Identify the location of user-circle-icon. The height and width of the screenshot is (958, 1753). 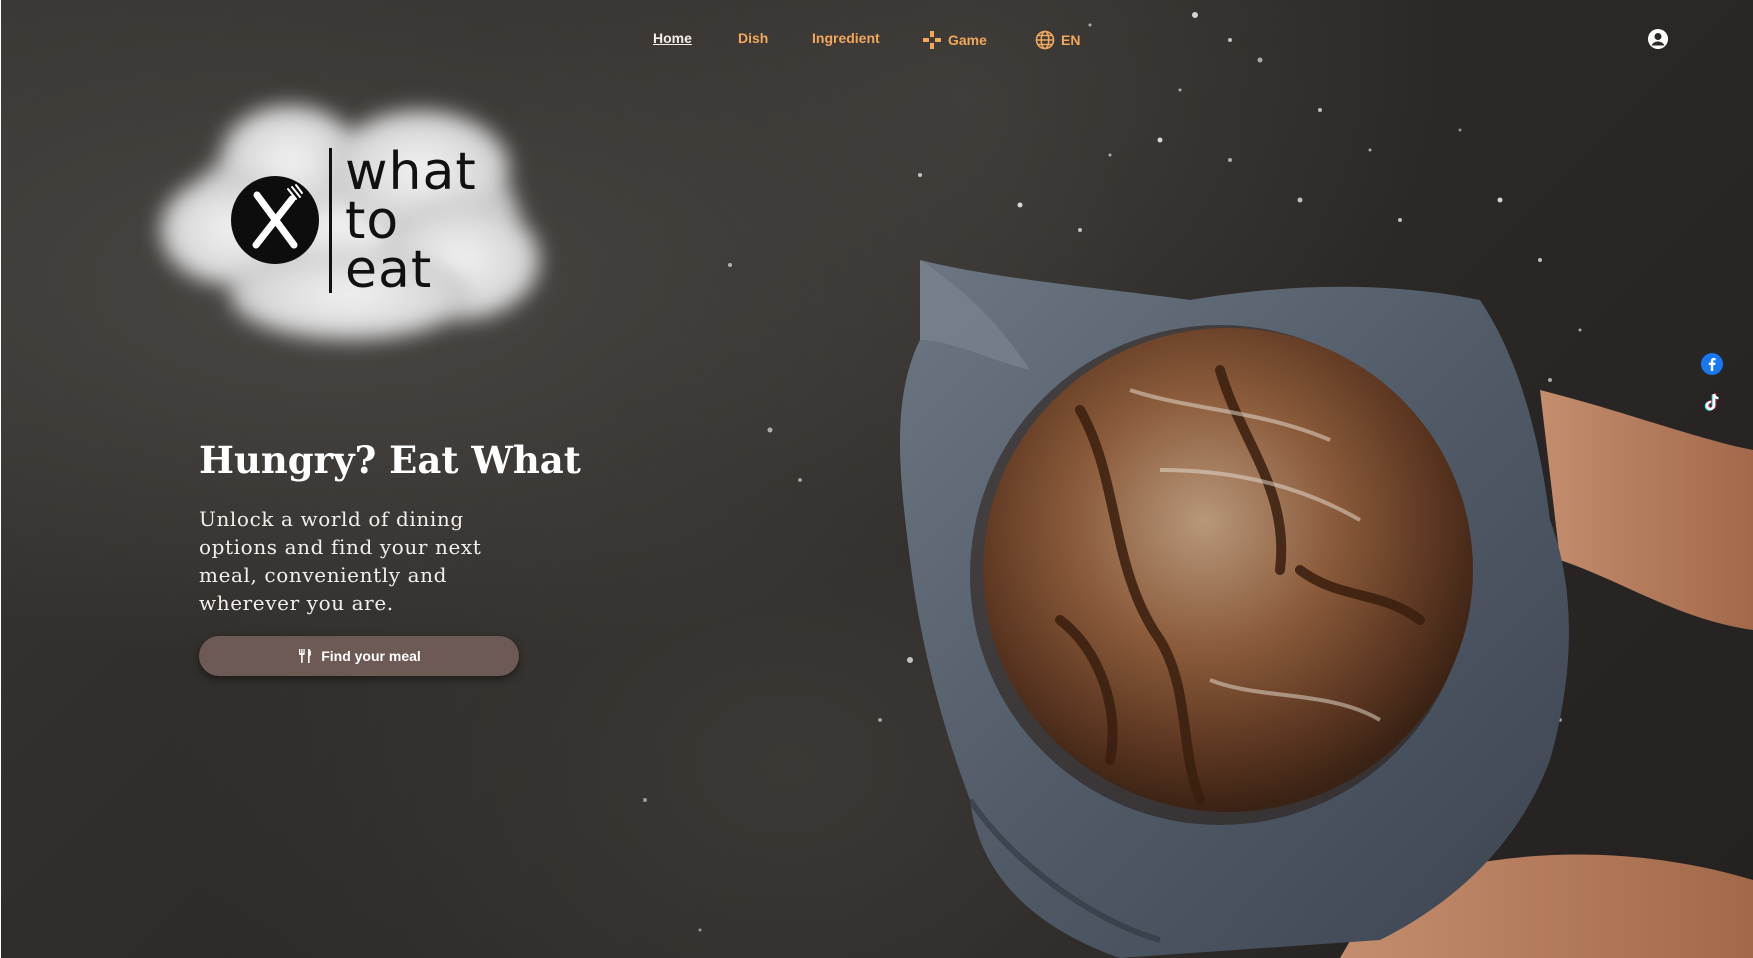
(1658, 39).